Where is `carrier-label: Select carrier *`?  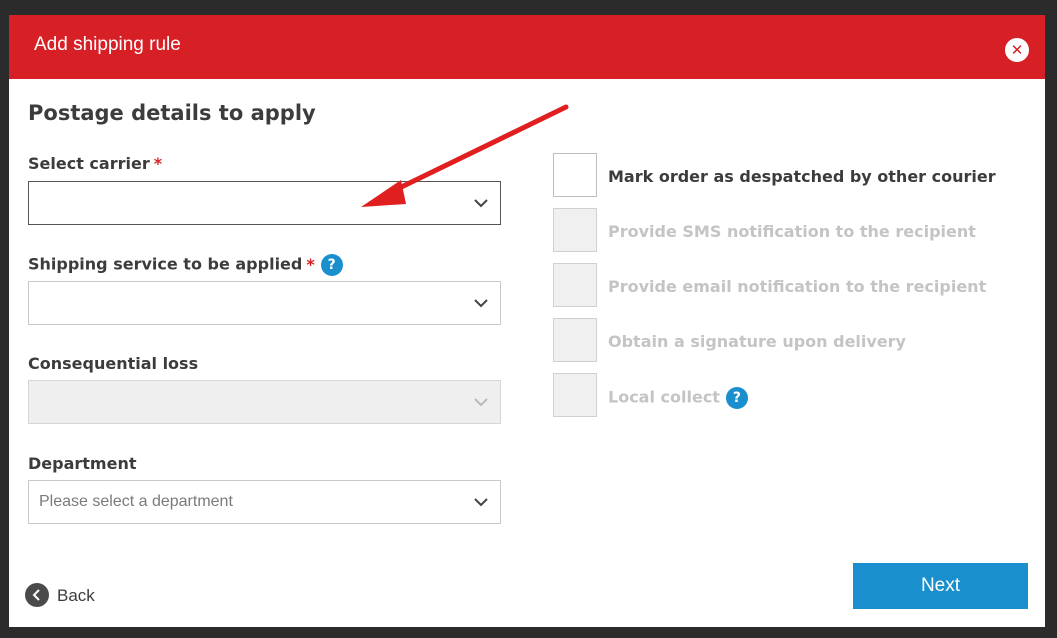
carrier-label: Select carrier * is located at coordinates (95, 163).